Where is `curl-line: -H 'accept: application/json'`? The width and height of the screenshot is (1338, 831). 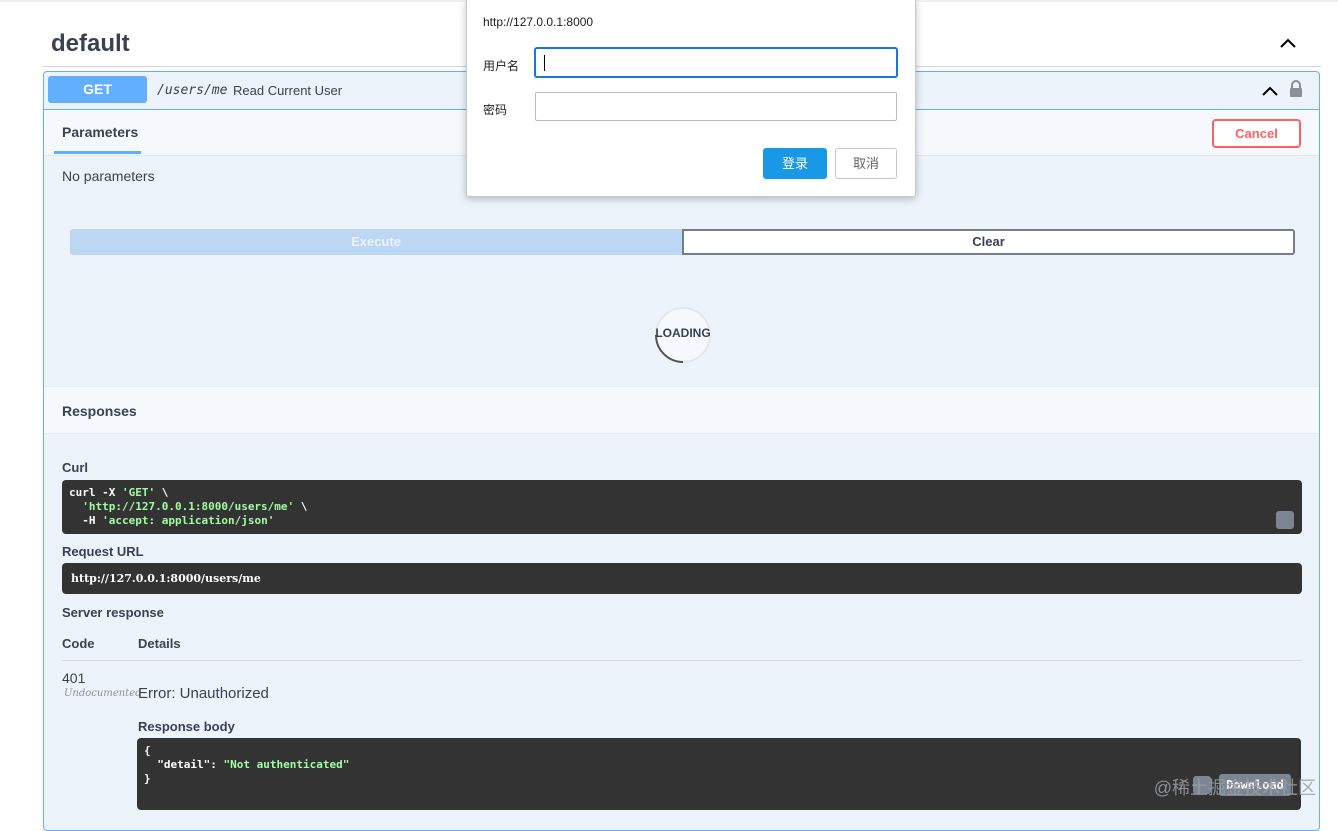
curl-line: -H 'accept: application/json' is located at coordinates (171, 520).